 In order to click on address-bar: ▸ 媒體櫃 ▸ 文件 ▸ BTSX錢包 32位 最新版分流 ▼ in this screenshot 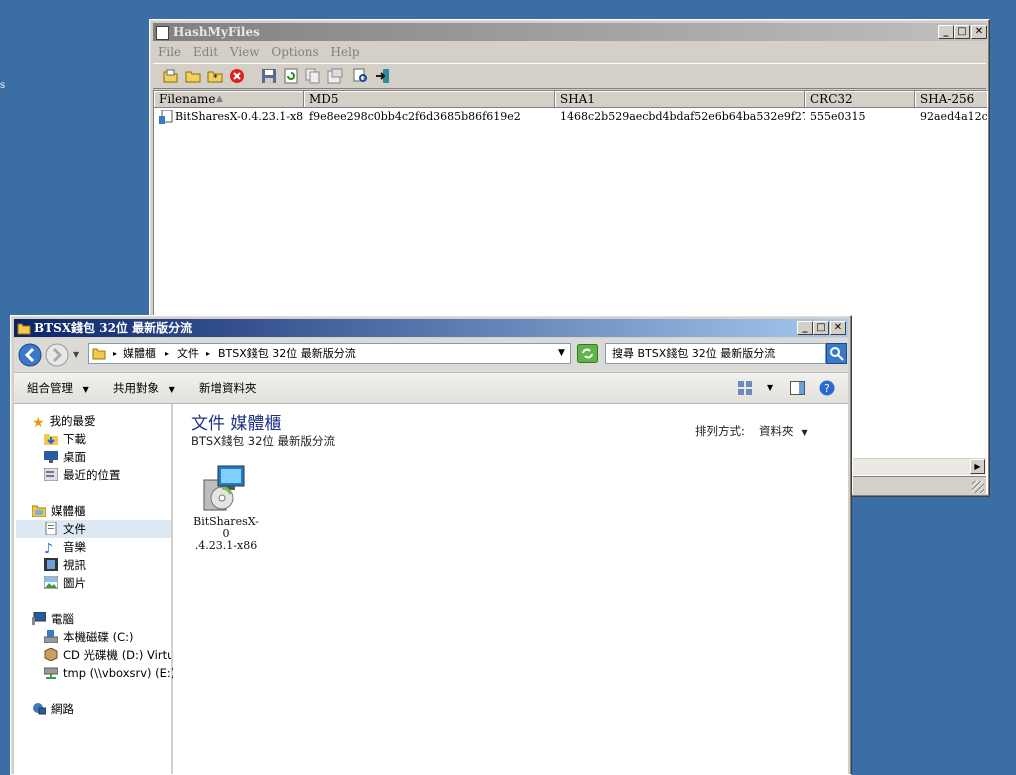, I will do `click(329, 353)`.